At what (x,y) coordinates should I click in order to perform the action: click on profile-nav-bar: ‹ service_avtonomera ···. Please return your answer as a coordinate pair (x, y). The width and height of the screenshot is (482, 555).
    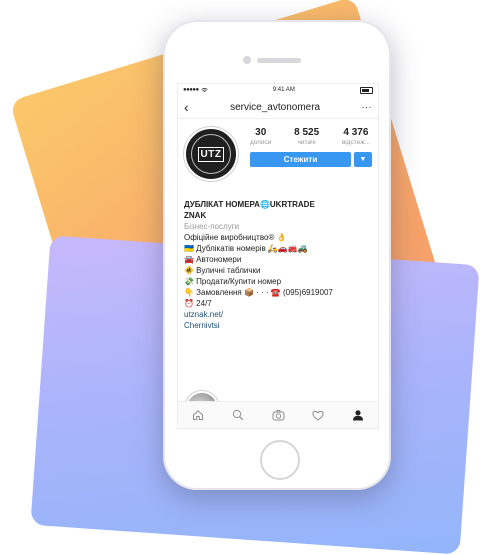
    Looking at the image, I should click on (278, 107).